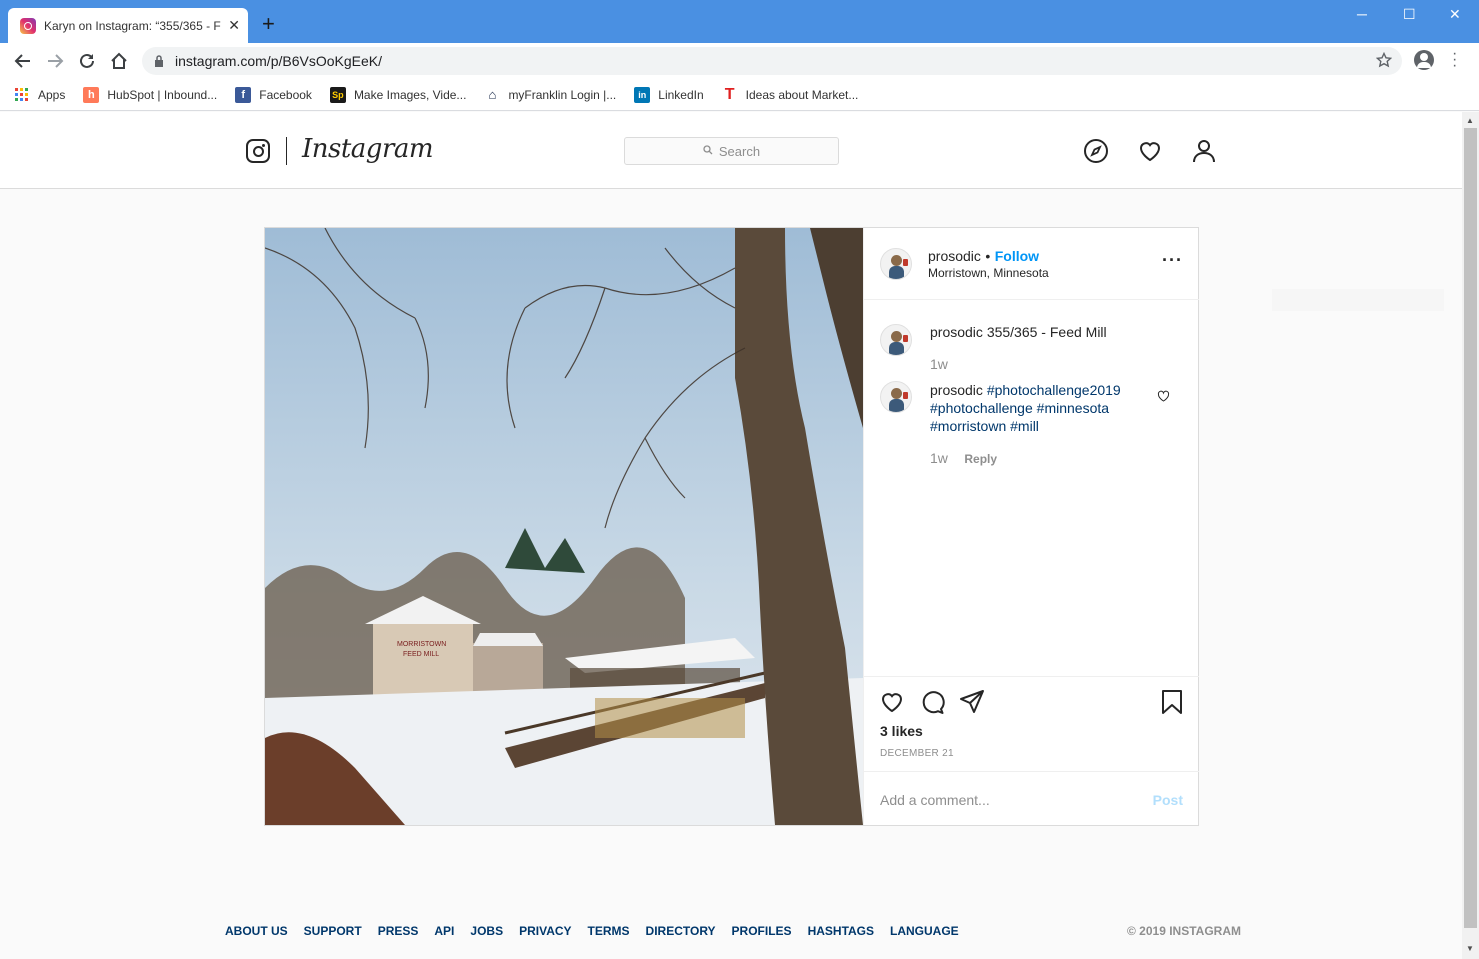 This screenshot has height=959, width=1479. What do you see at coordinates (368, 149) in the screenshot?
I see `instagram-wordmark: Instagram` at bounding box center [368, 149].